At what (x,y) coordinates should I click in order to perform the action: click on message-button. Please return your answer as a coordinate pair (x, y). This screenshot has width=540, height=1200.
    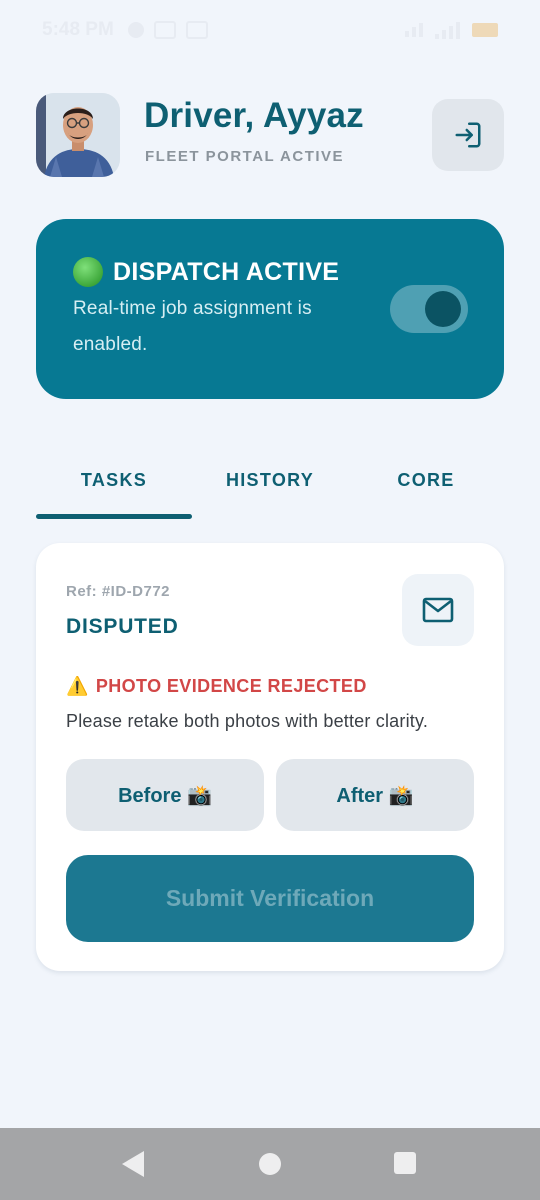
    Looking at the image, I should click on (438, 610).